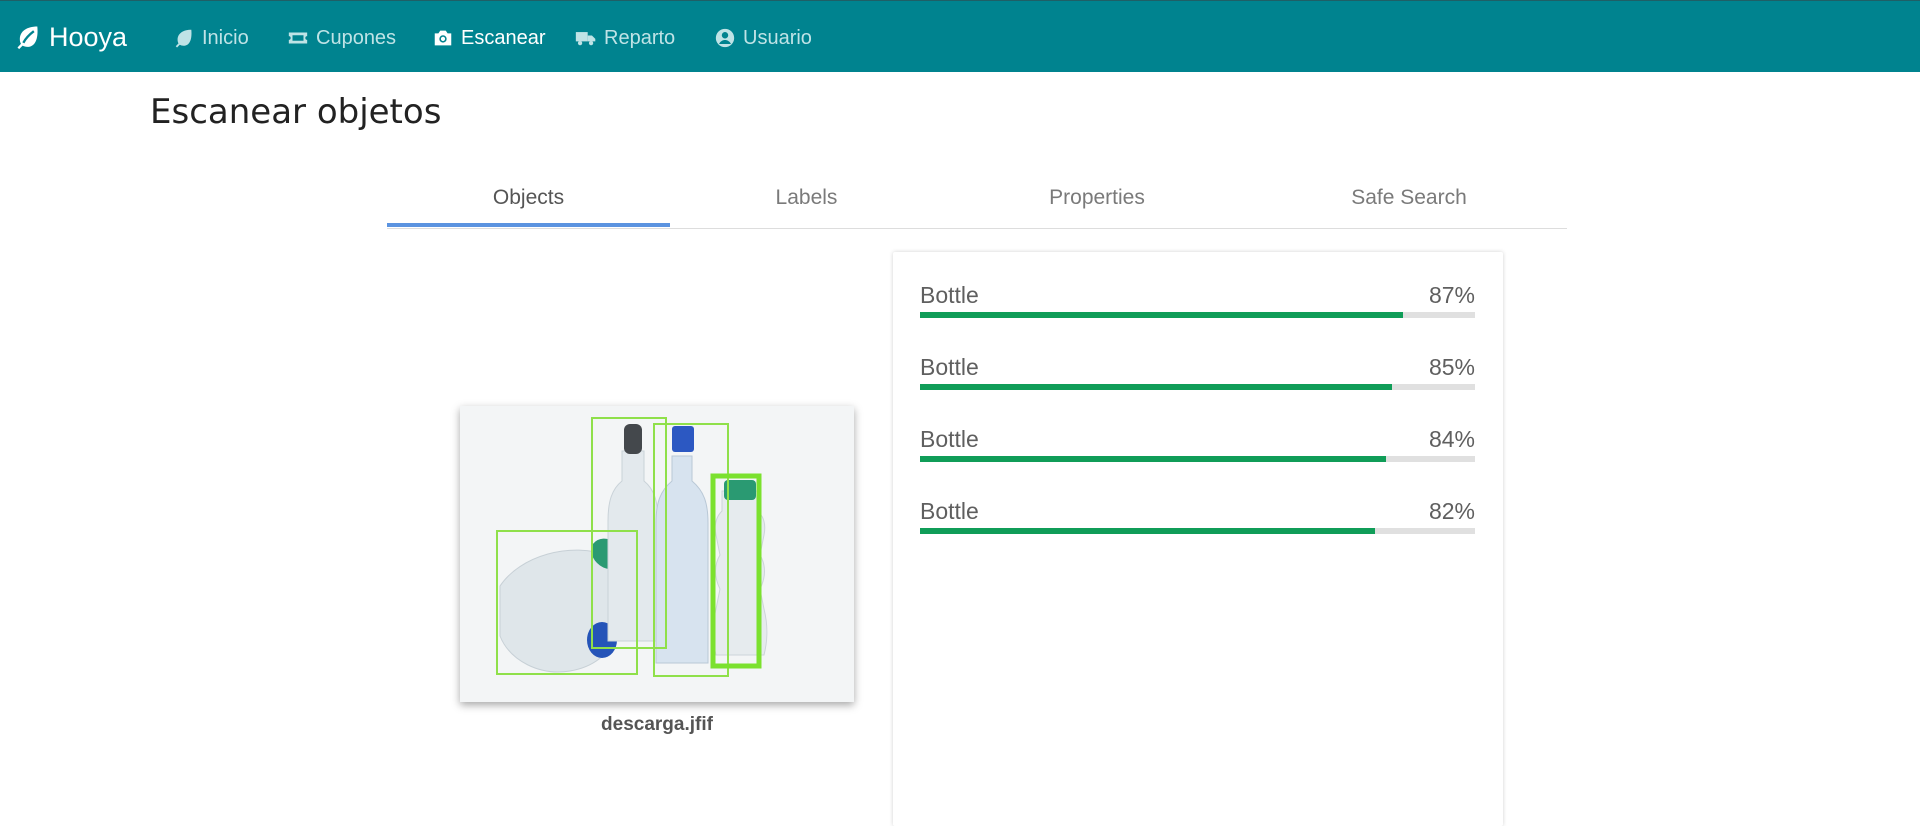  Describe the element at coordinates (1451, 439) in the screenshot. I see `result-percent: 84%` at that location.